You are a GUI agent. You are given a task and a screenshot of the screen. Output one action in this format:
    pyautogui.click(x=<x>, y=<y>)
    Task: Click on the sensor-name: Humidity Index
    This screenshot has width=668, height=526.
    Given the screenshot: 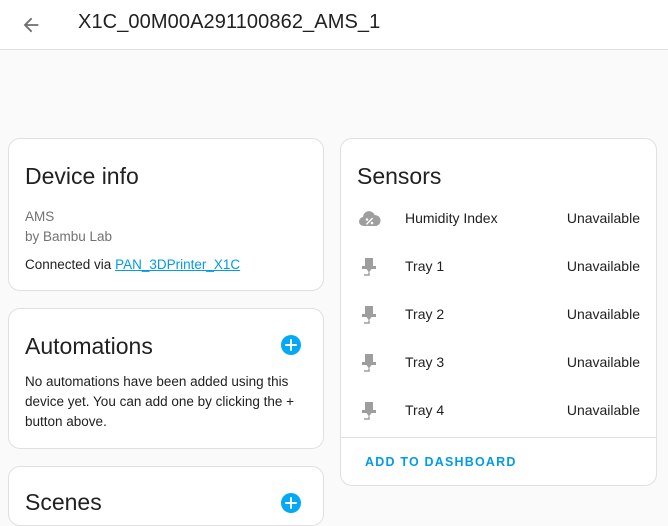 What is the action you would take?
    pyautogui.click(x=451, y=218)
    